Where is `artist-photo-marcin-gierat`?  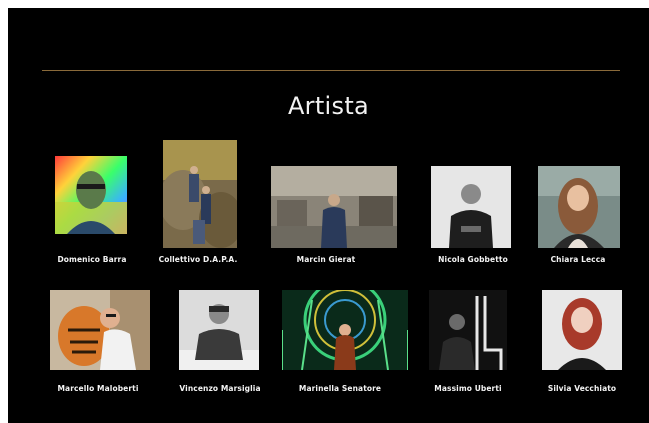
artist-photo-marcin-gierat is located at coordinates (334, 207).